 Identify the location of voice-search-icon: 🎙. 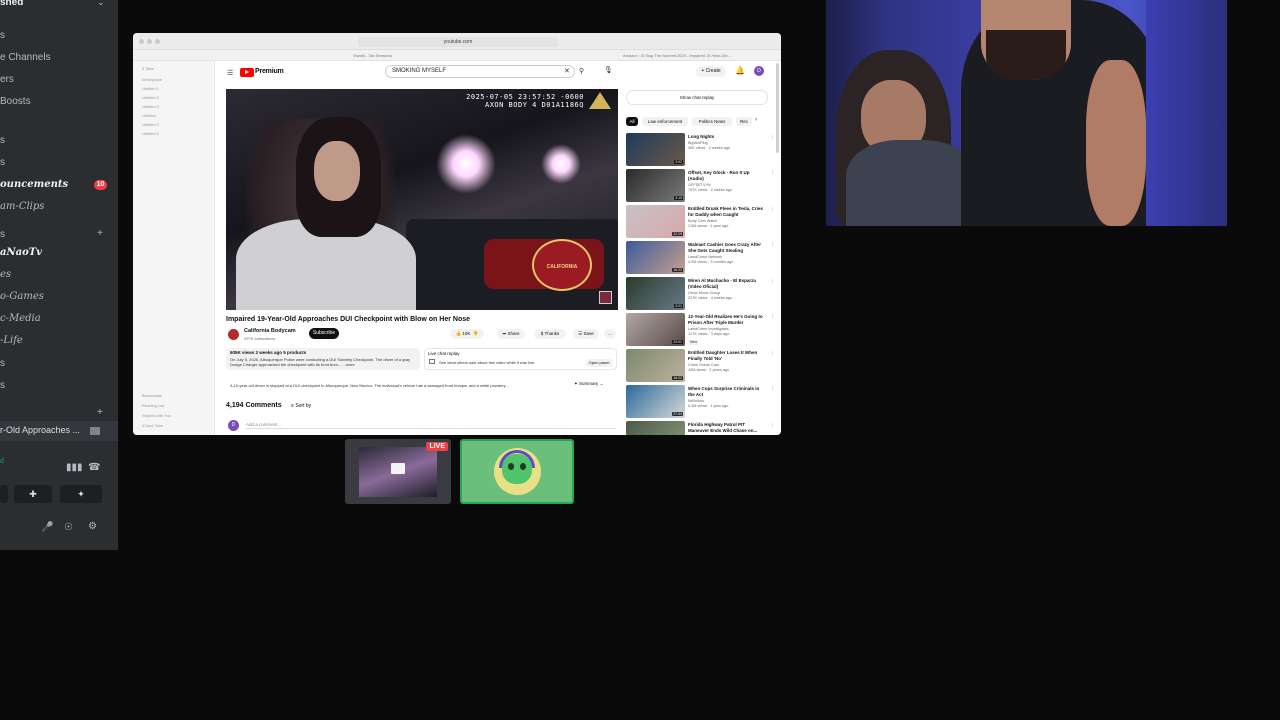
(608, 70).